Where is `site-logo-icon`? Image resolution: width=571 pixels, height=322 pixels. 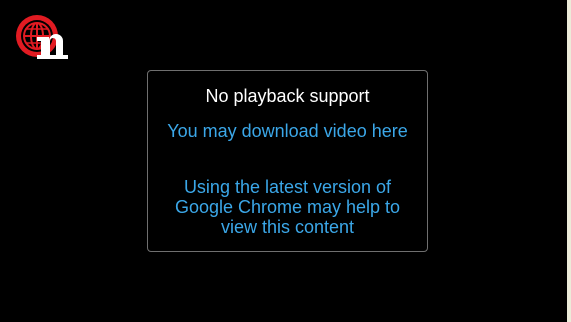
site-logo-icon is located at coordinates (44, 36).